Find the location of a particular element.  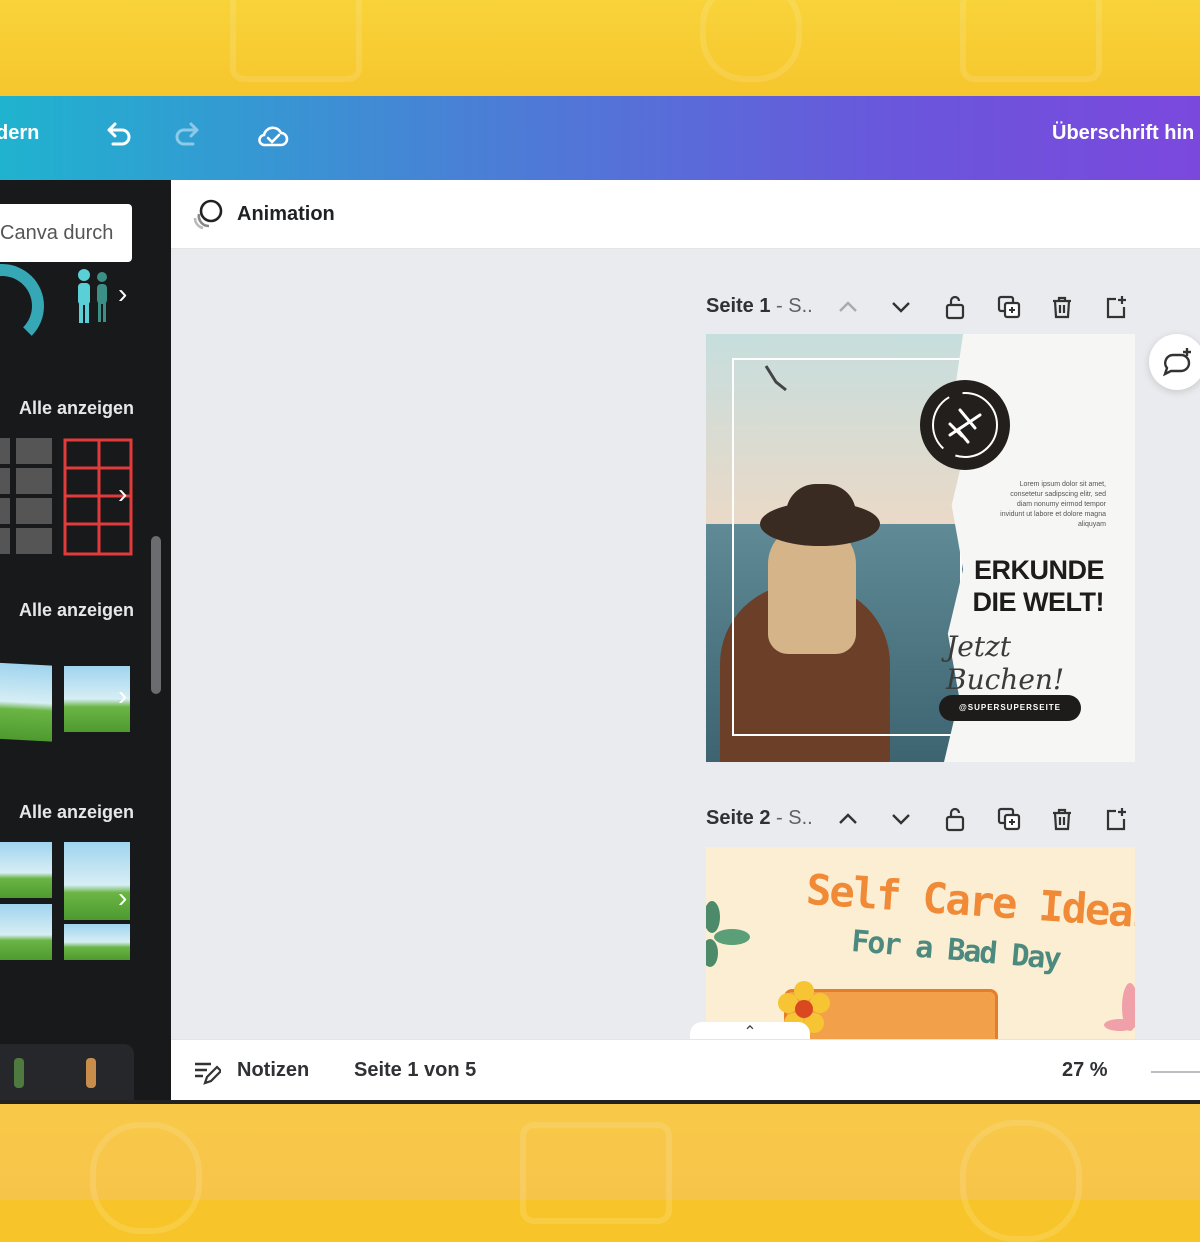

photo-frame-element is located at coordinates (26, 702).